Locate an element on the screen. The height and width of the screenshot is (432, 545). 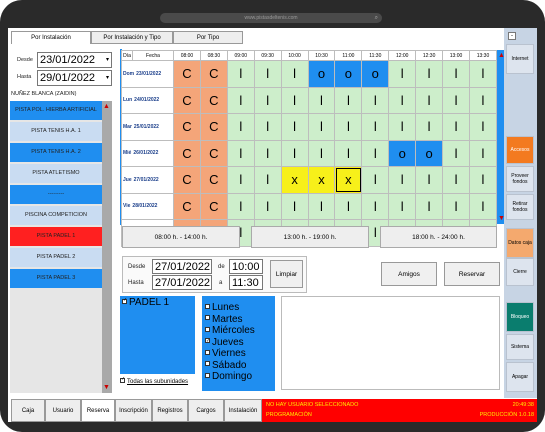
tab-registros: Registros is located at coordinates (170, 410).